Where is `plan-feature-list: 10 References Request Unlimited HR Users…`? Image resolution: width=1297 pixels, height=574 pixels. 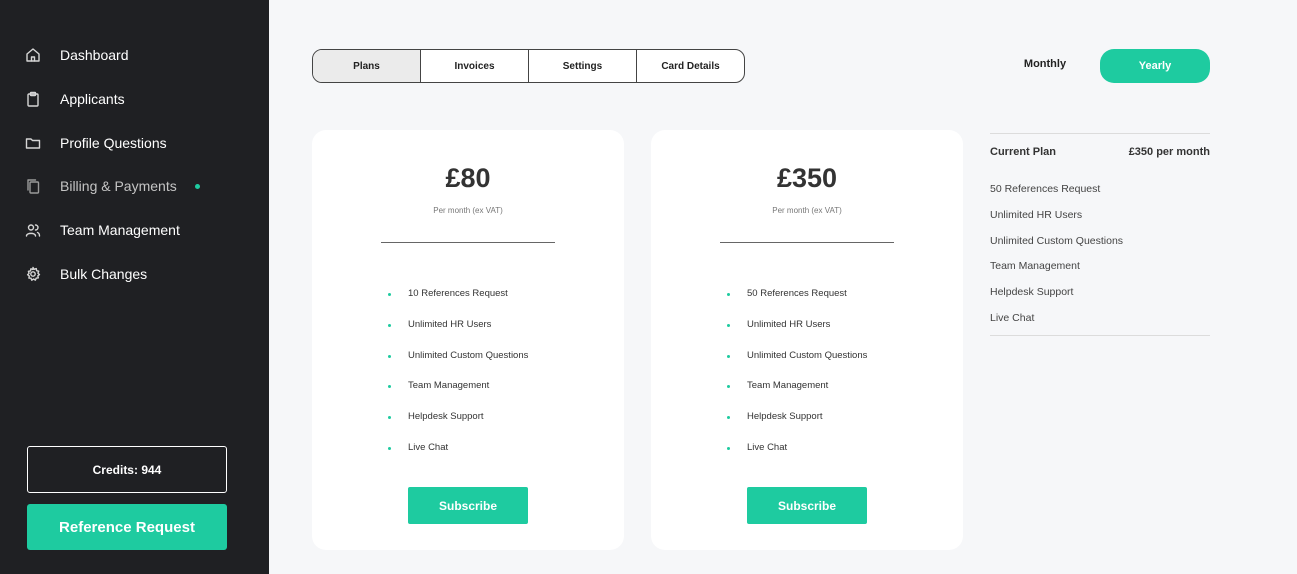
plan-feature-list: 10 References Request Unlimited HR Users… is located at coordinates (458, 380).